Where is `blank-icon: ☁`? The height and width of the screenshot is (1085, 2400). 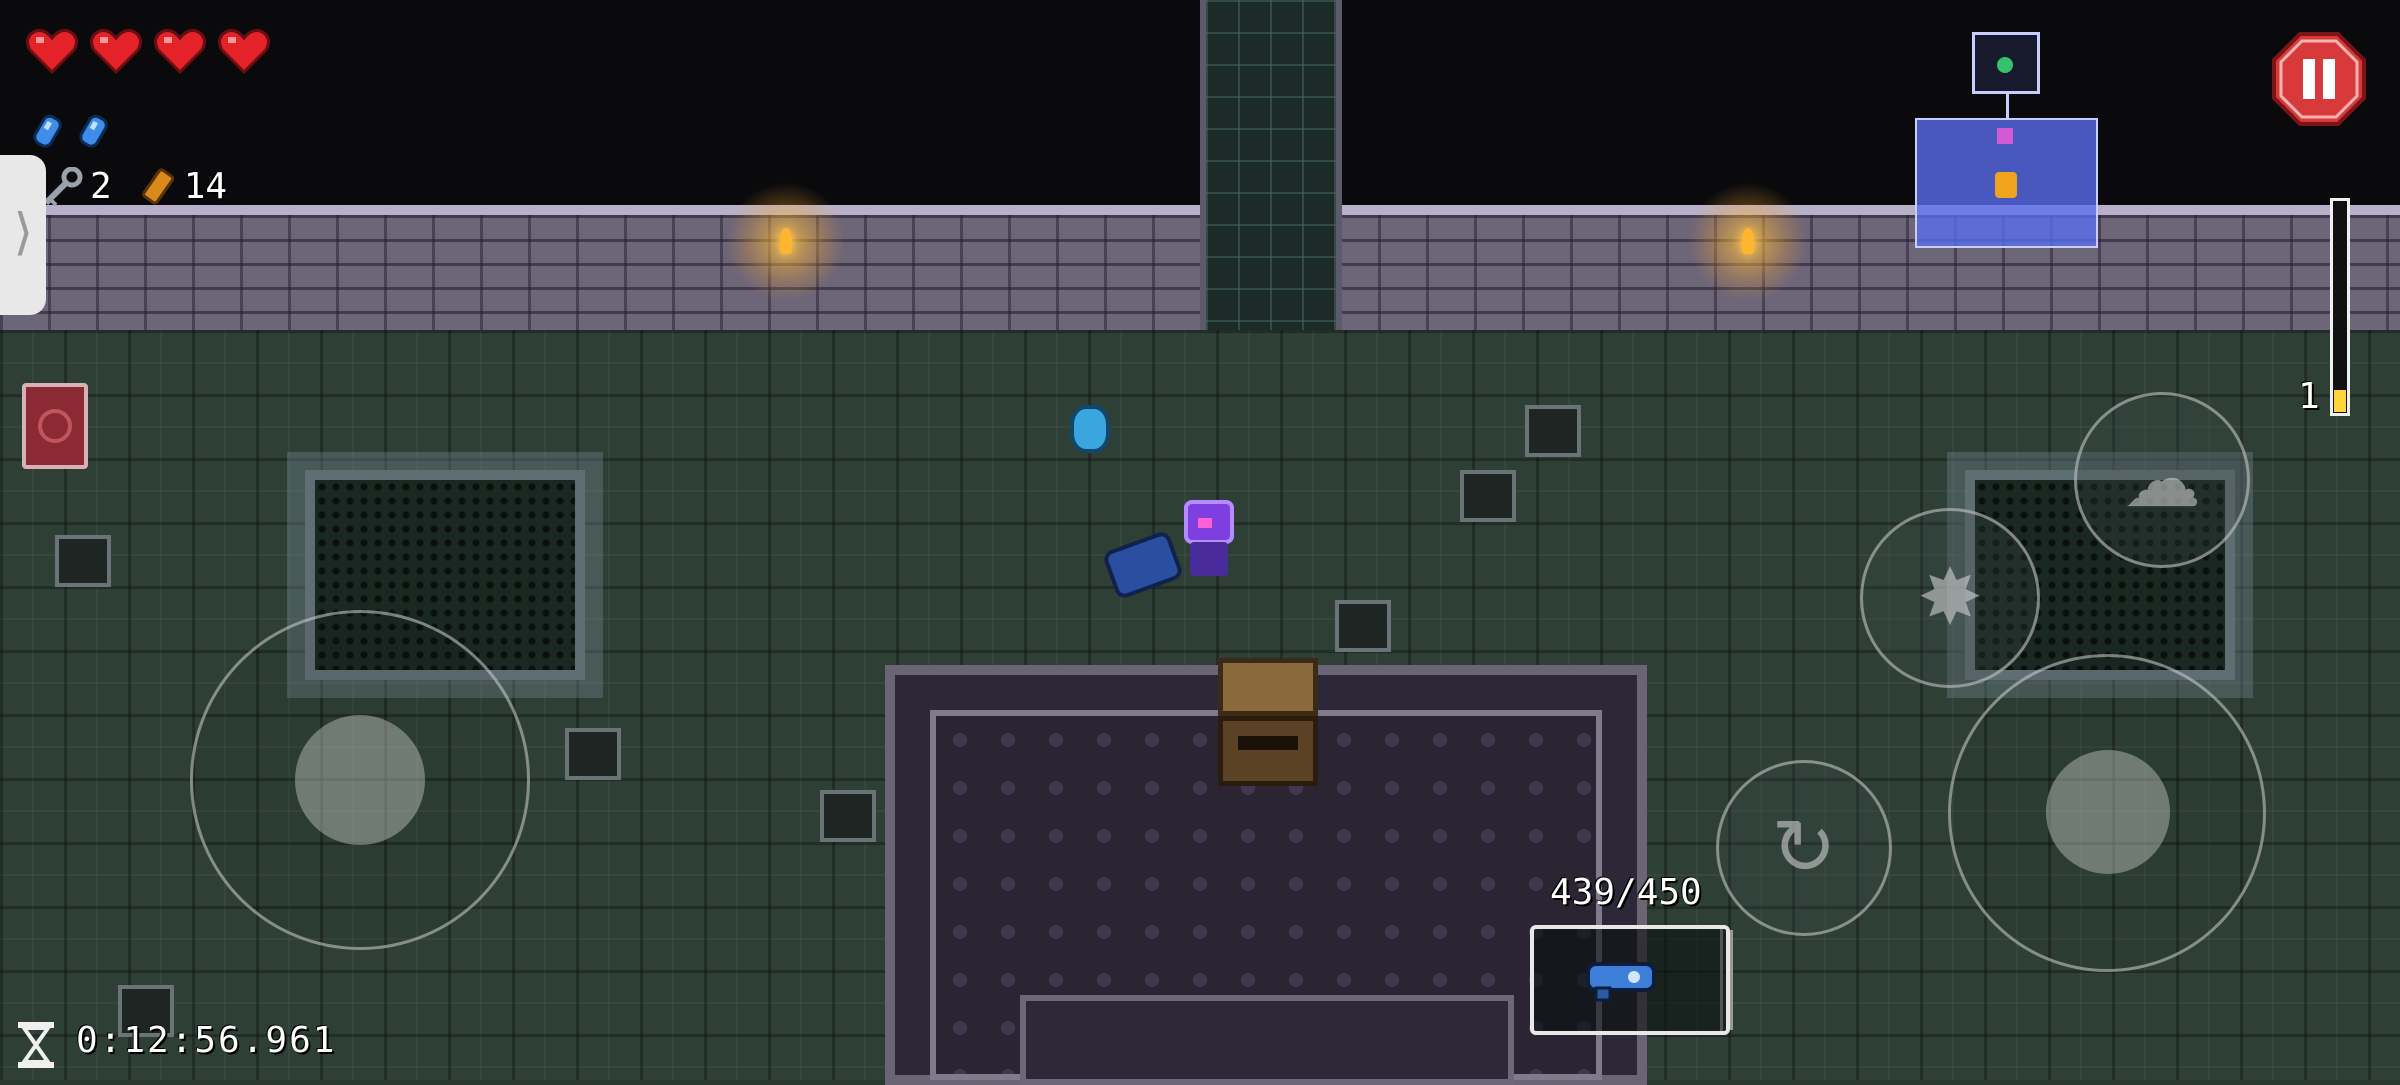
blank-icon: ☁ is located at coordinates (2162, 480).